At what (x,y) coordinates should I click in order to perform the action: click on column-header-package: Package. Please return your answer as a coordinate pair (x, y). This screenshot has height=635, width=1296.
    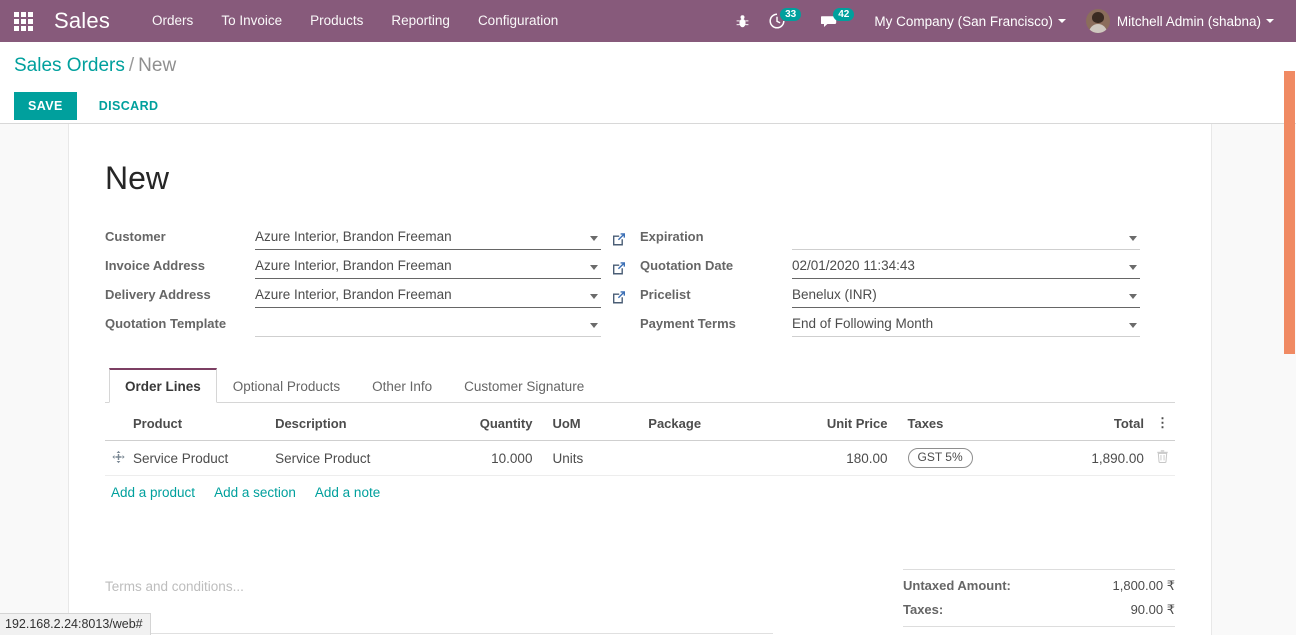
    Looking at the image, I should click on (715, 424).